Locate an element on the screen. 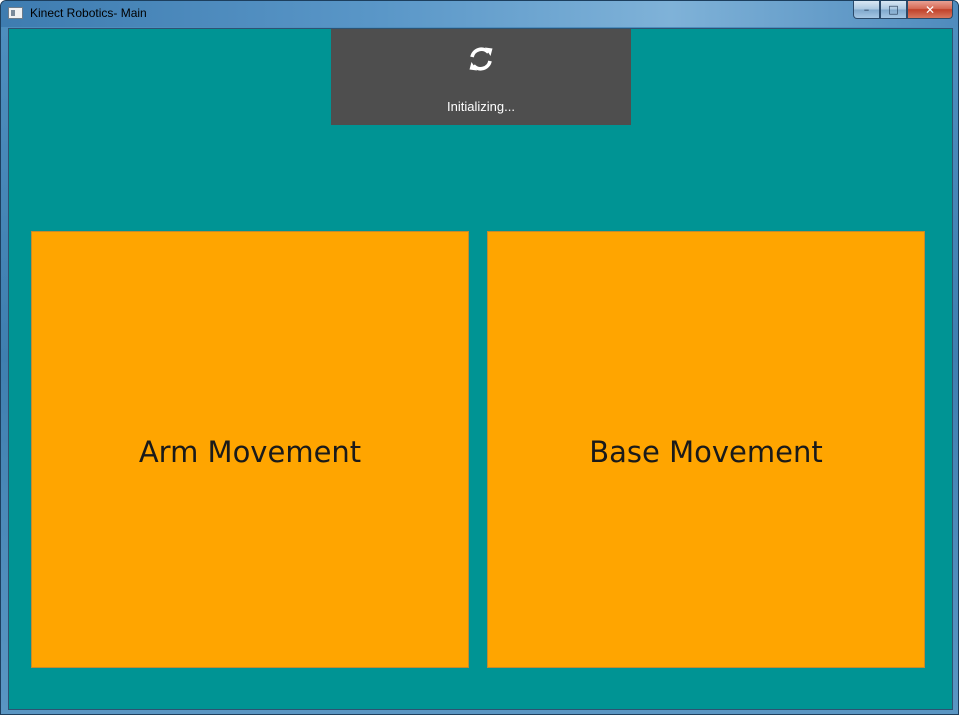 The image size is (959, 715). maximize-button: □ is located at coordinates (893, 10).